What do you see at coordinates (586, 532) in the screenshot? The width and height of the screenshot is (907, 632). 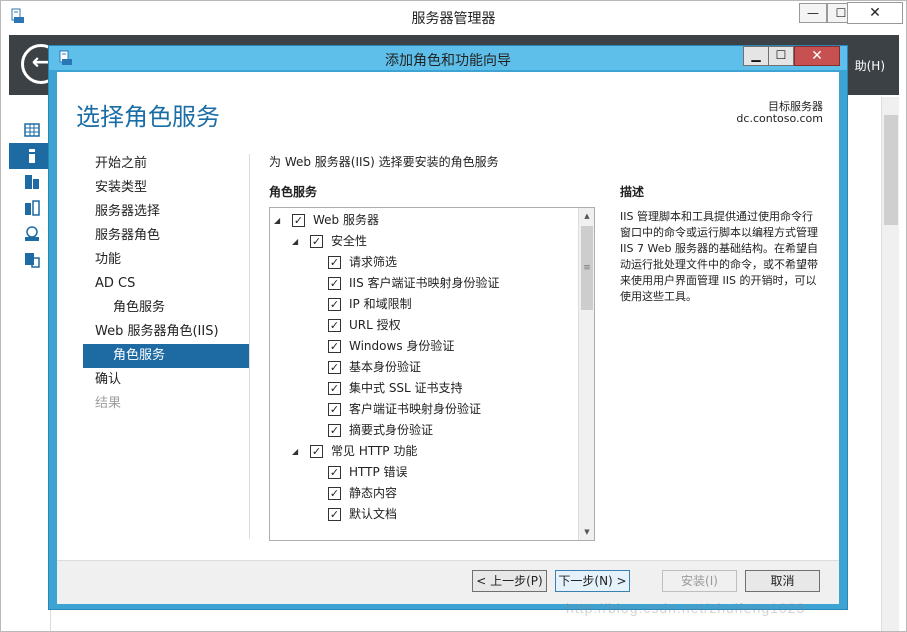 I see `scroll-down-icon: ▼` at bounding box center [586, 532].